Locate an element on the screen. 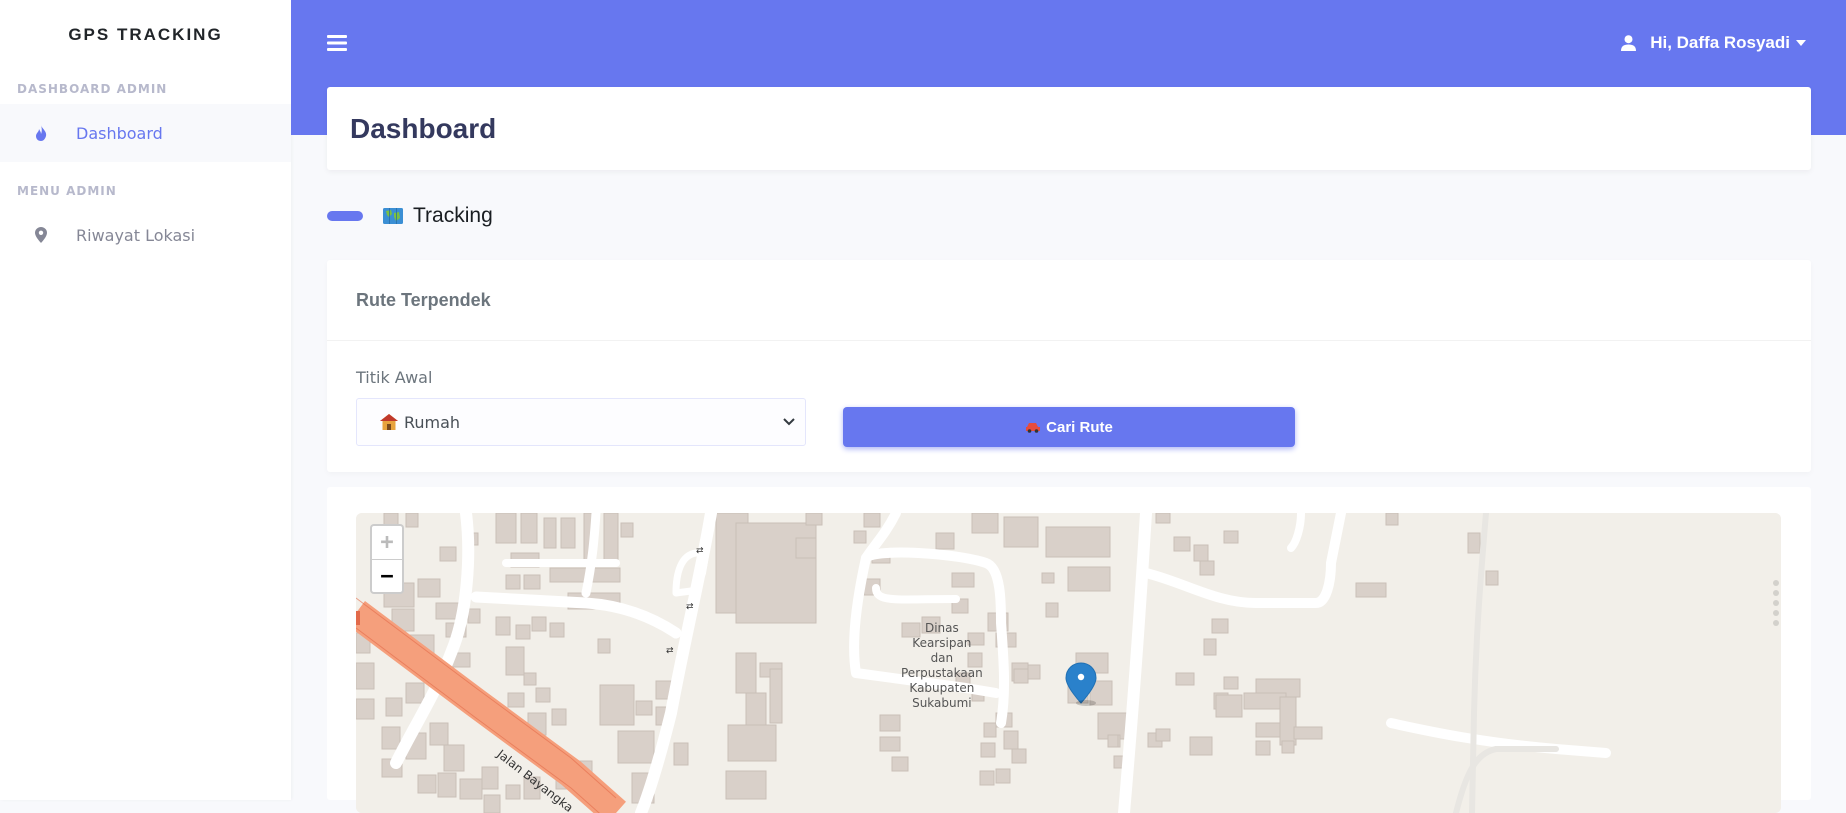 The image size is (1846, 813). section-title-text: Tracking is located at coordinates (453, 215).